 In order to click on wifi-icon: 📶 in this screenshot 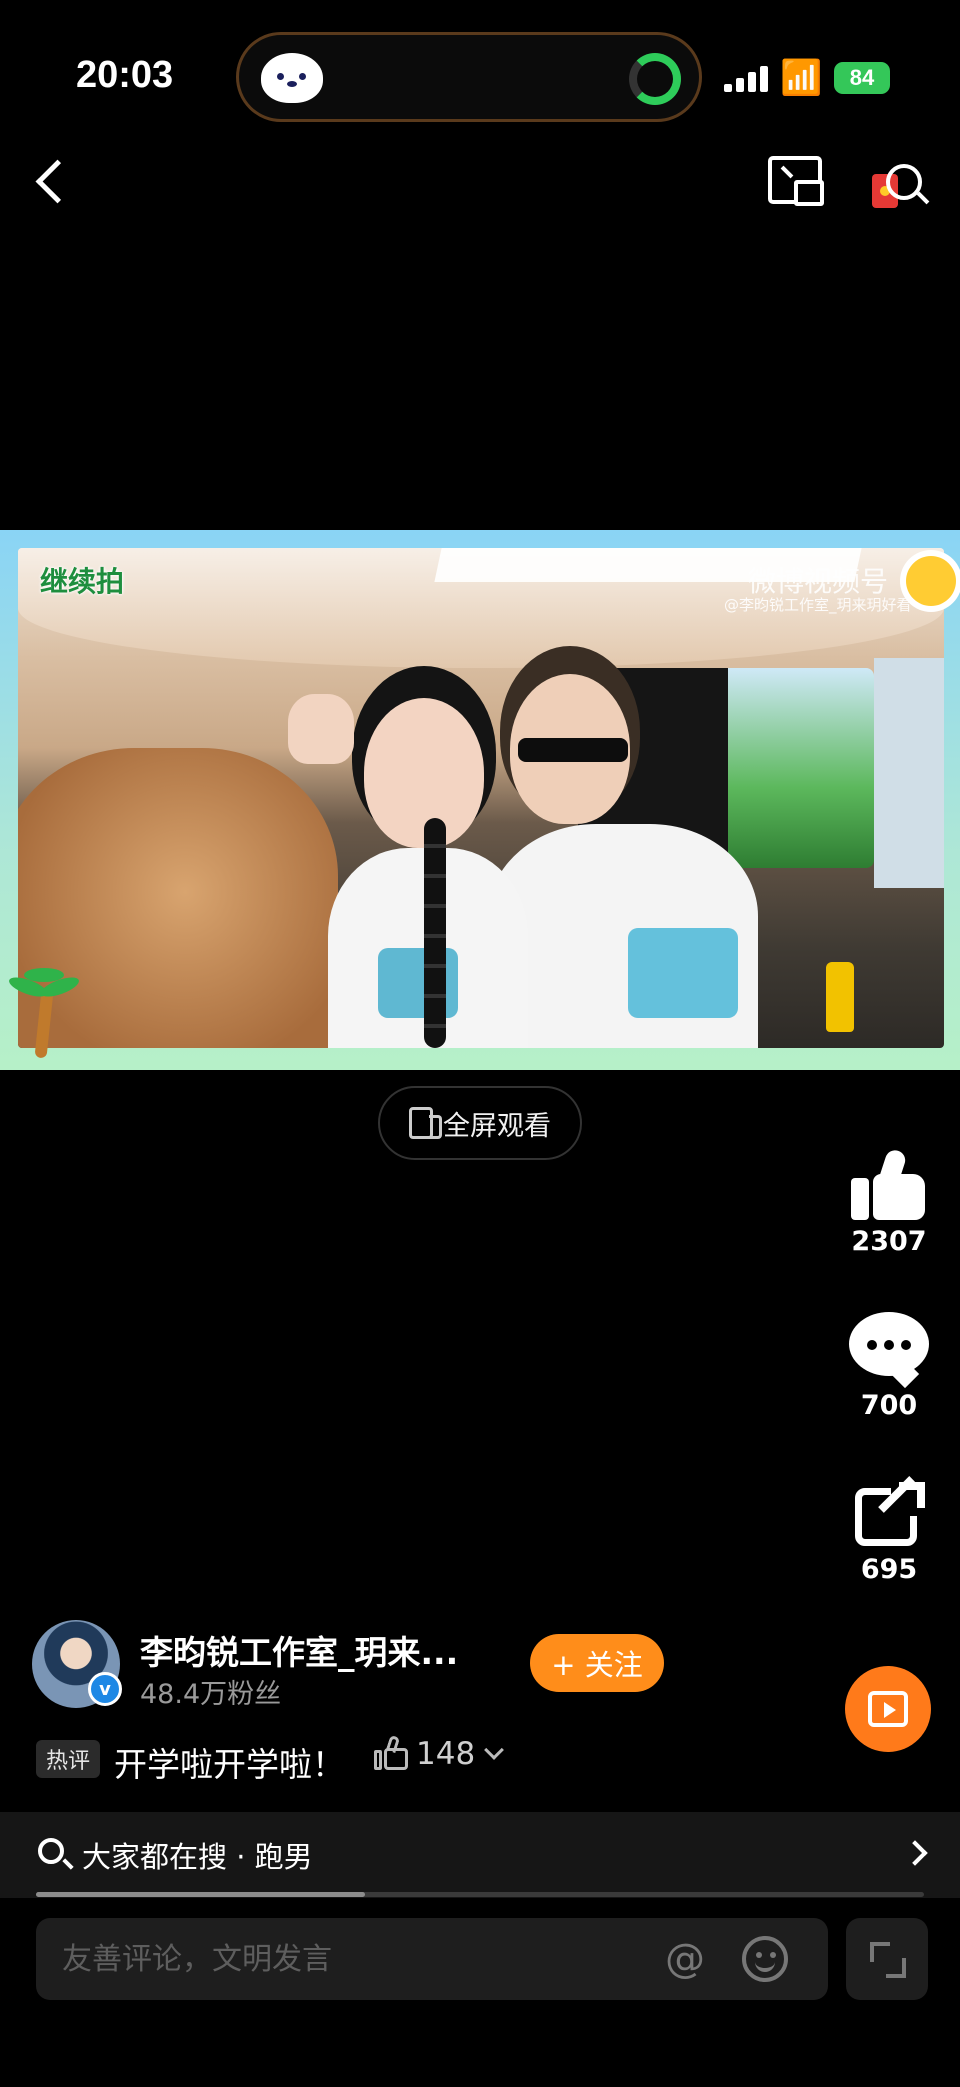, I will do `click(801, 78)`.